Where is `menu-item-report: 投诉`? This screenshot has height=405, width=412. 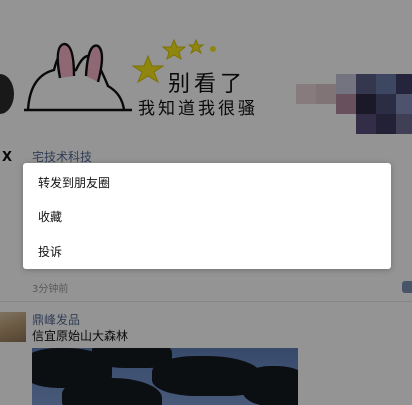 menu-item-report: 投诉 is located at coordinates (207, 251).